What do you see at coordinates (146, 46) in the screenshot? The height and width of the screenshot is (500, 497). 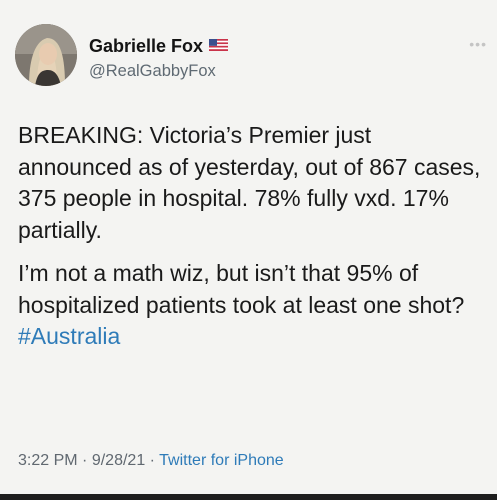 I see `display-name-text: Gabrielle Fox` at bounding box center [146, 46].